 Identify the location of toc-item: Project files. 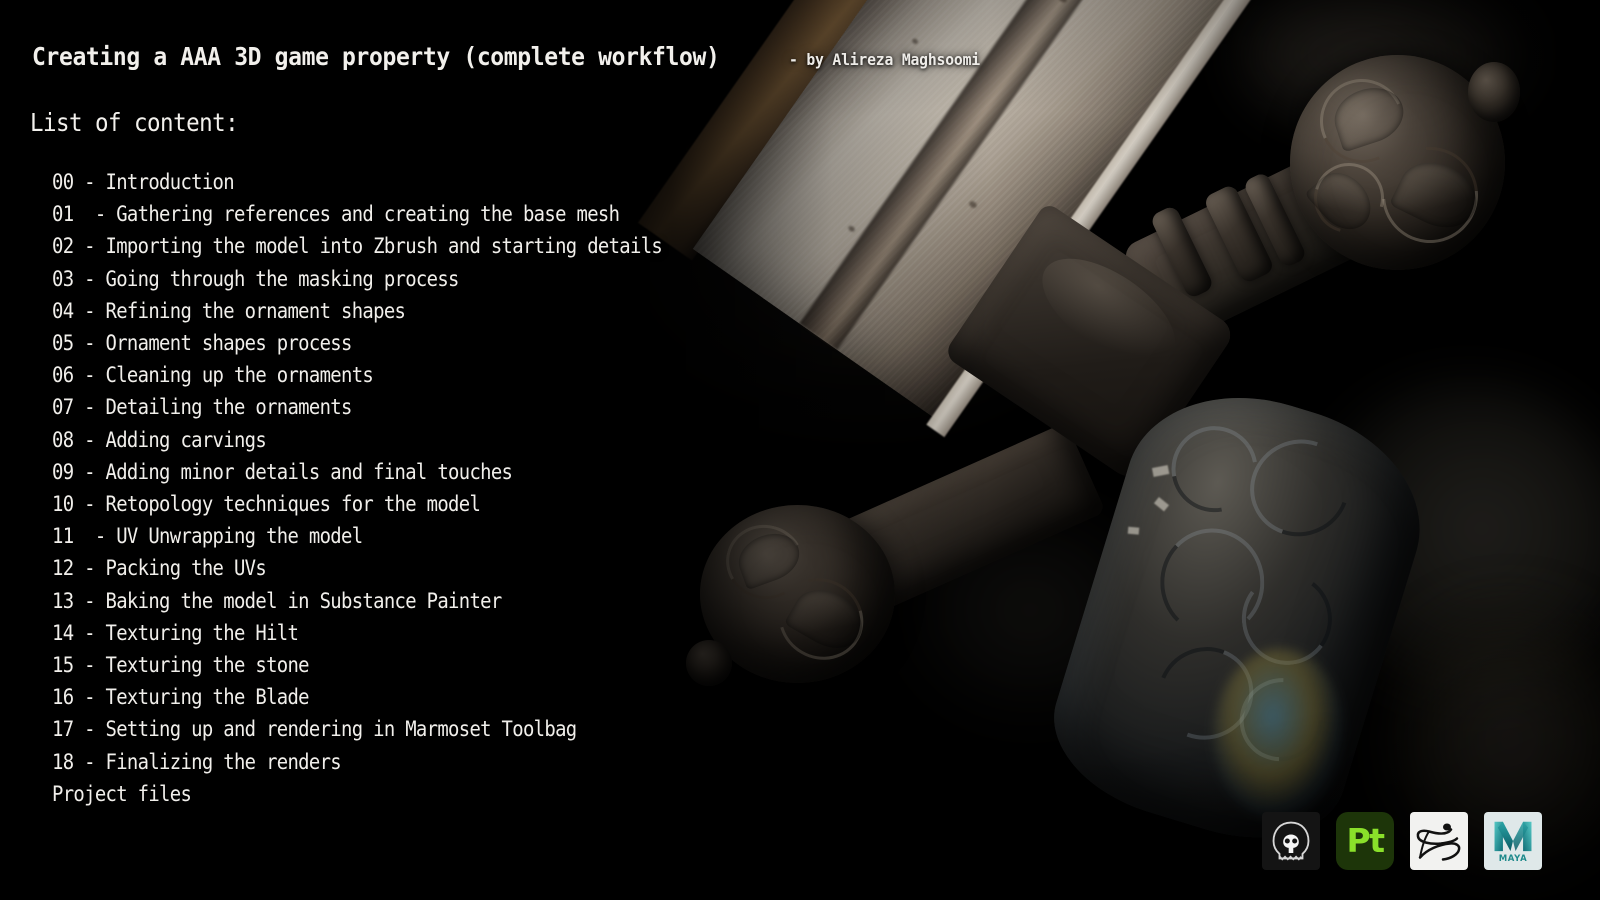
(122, 793).